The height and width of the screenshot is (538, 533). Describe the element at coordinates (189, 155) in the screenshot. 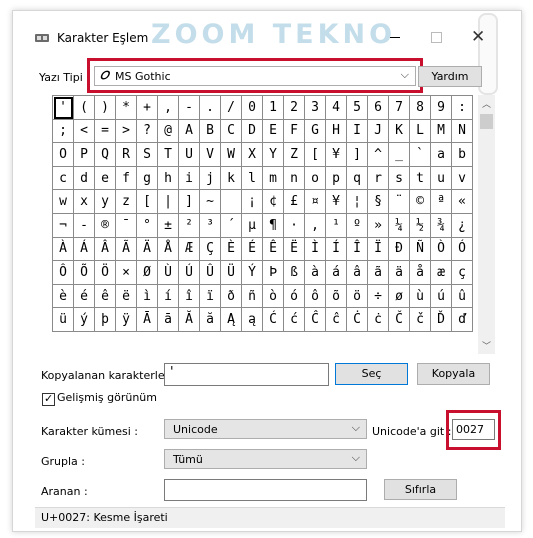

I see `character-cell: U` at that location.